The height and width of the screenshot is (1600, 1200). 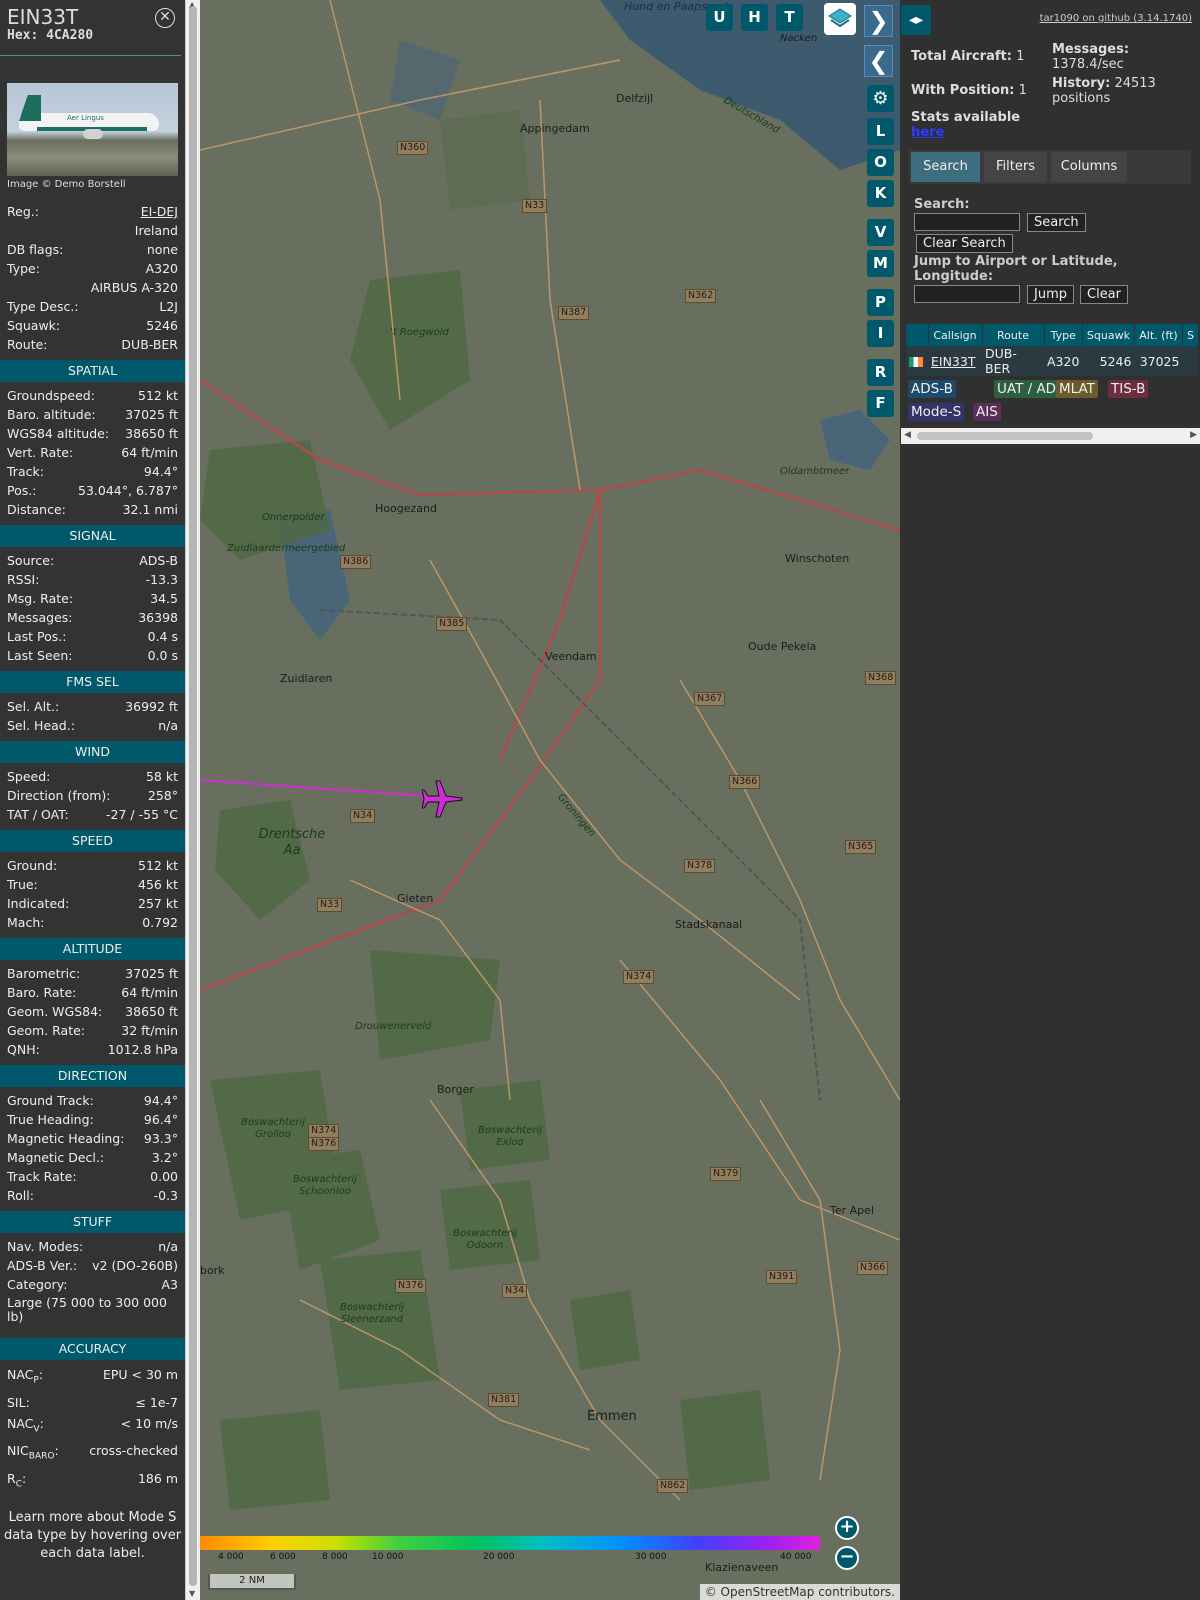 What do you see at coordinates (162, 655) in the screenshot?
I see `info-row-value: 0.0 s` at bounding box center [162, 655].